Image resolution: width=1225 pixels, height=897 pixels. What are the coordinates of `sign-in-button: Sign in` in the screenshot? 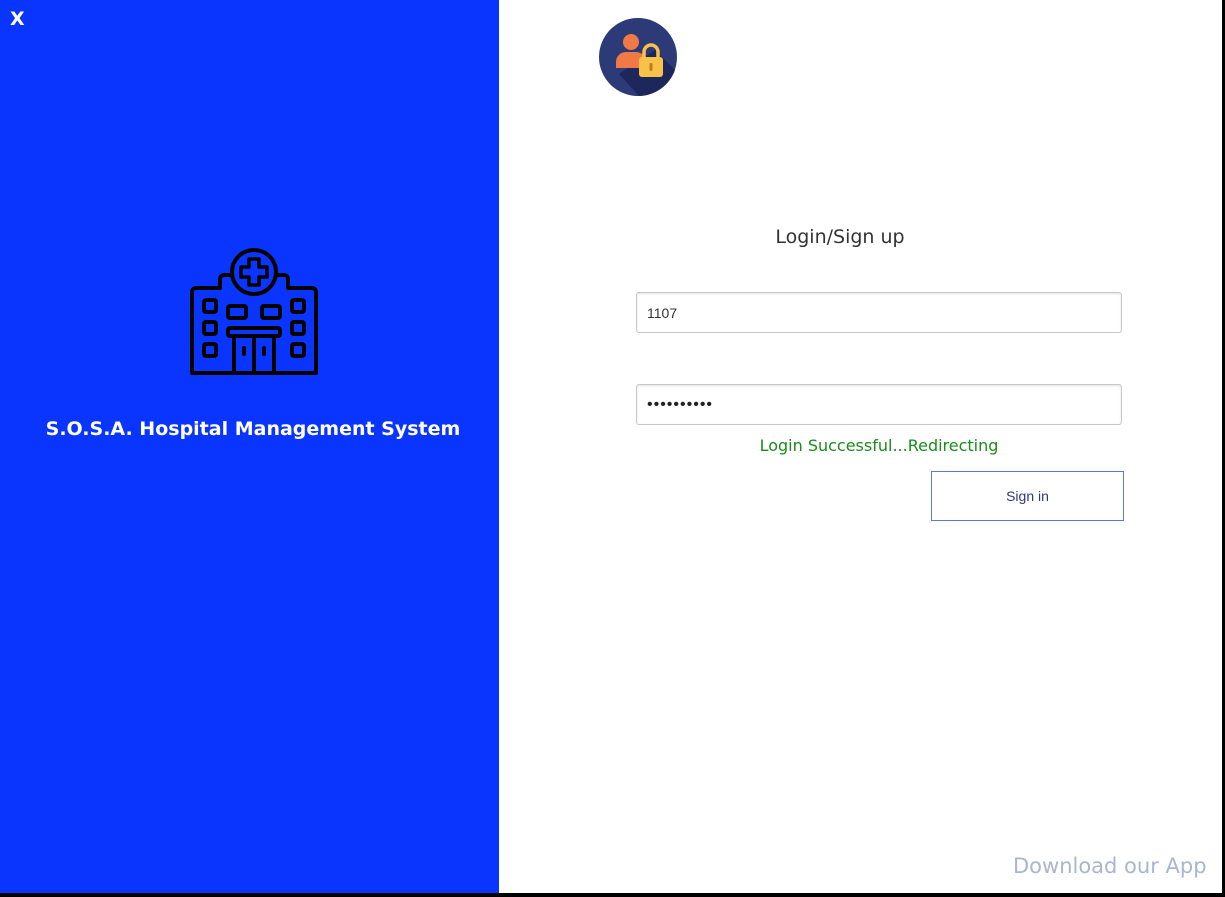 It's located at (1027, 496).